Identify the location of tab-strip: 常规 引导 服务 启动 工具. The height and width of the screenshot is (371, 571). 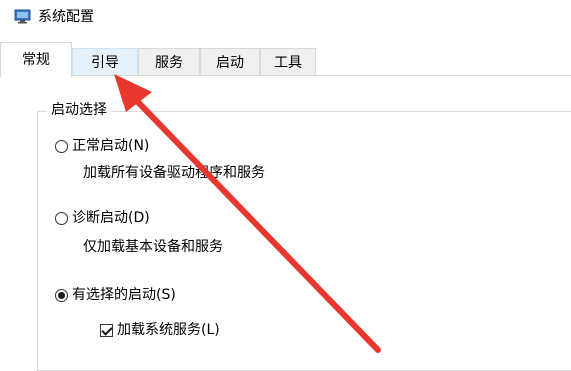
(285, 59).